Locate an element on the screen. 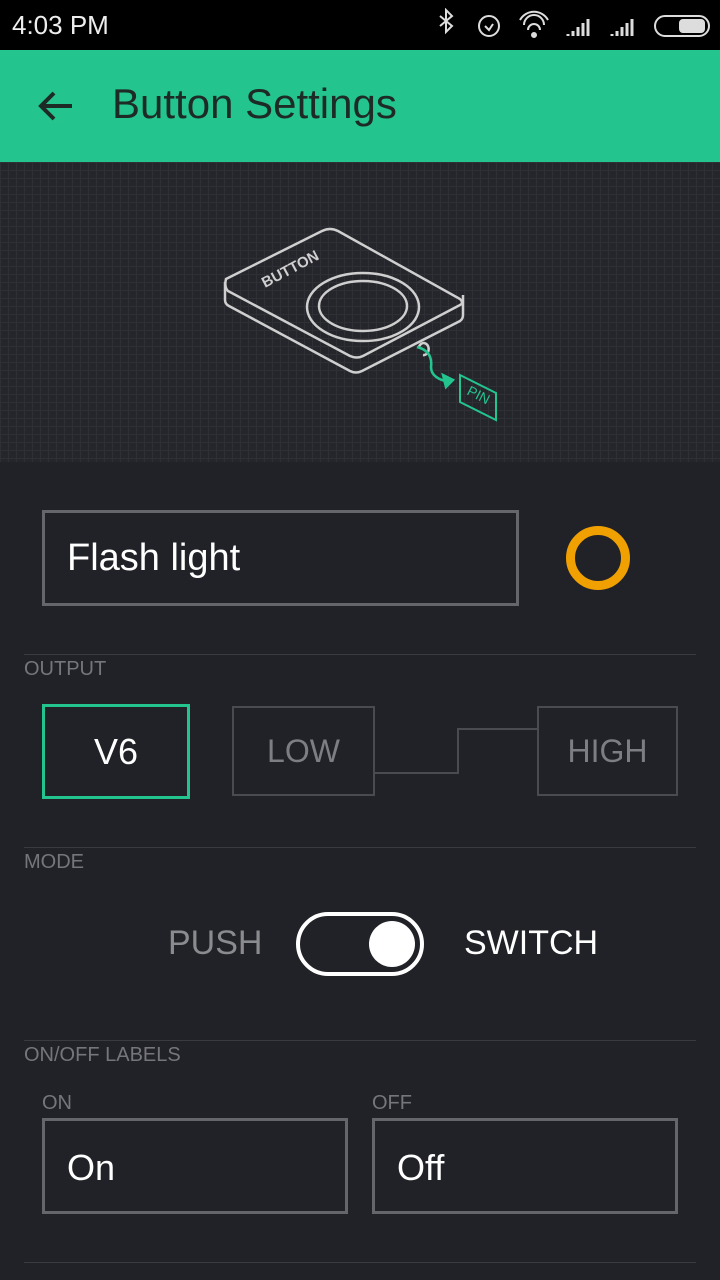 The height and width of the screenshot is (1280, 720). mode-section-label: MODE is located at coordinates (54, 862).